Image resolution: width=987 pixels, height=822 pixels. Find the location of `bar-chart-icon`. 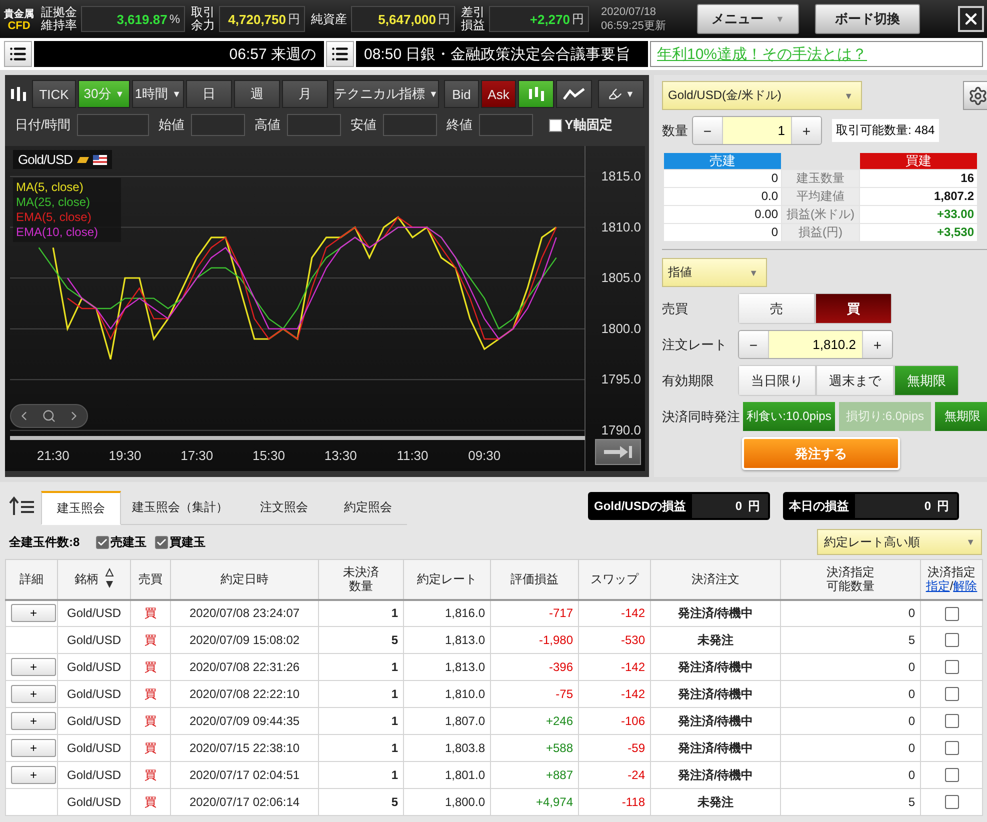

bar-chart-icon is located at coordinates (19, 94).